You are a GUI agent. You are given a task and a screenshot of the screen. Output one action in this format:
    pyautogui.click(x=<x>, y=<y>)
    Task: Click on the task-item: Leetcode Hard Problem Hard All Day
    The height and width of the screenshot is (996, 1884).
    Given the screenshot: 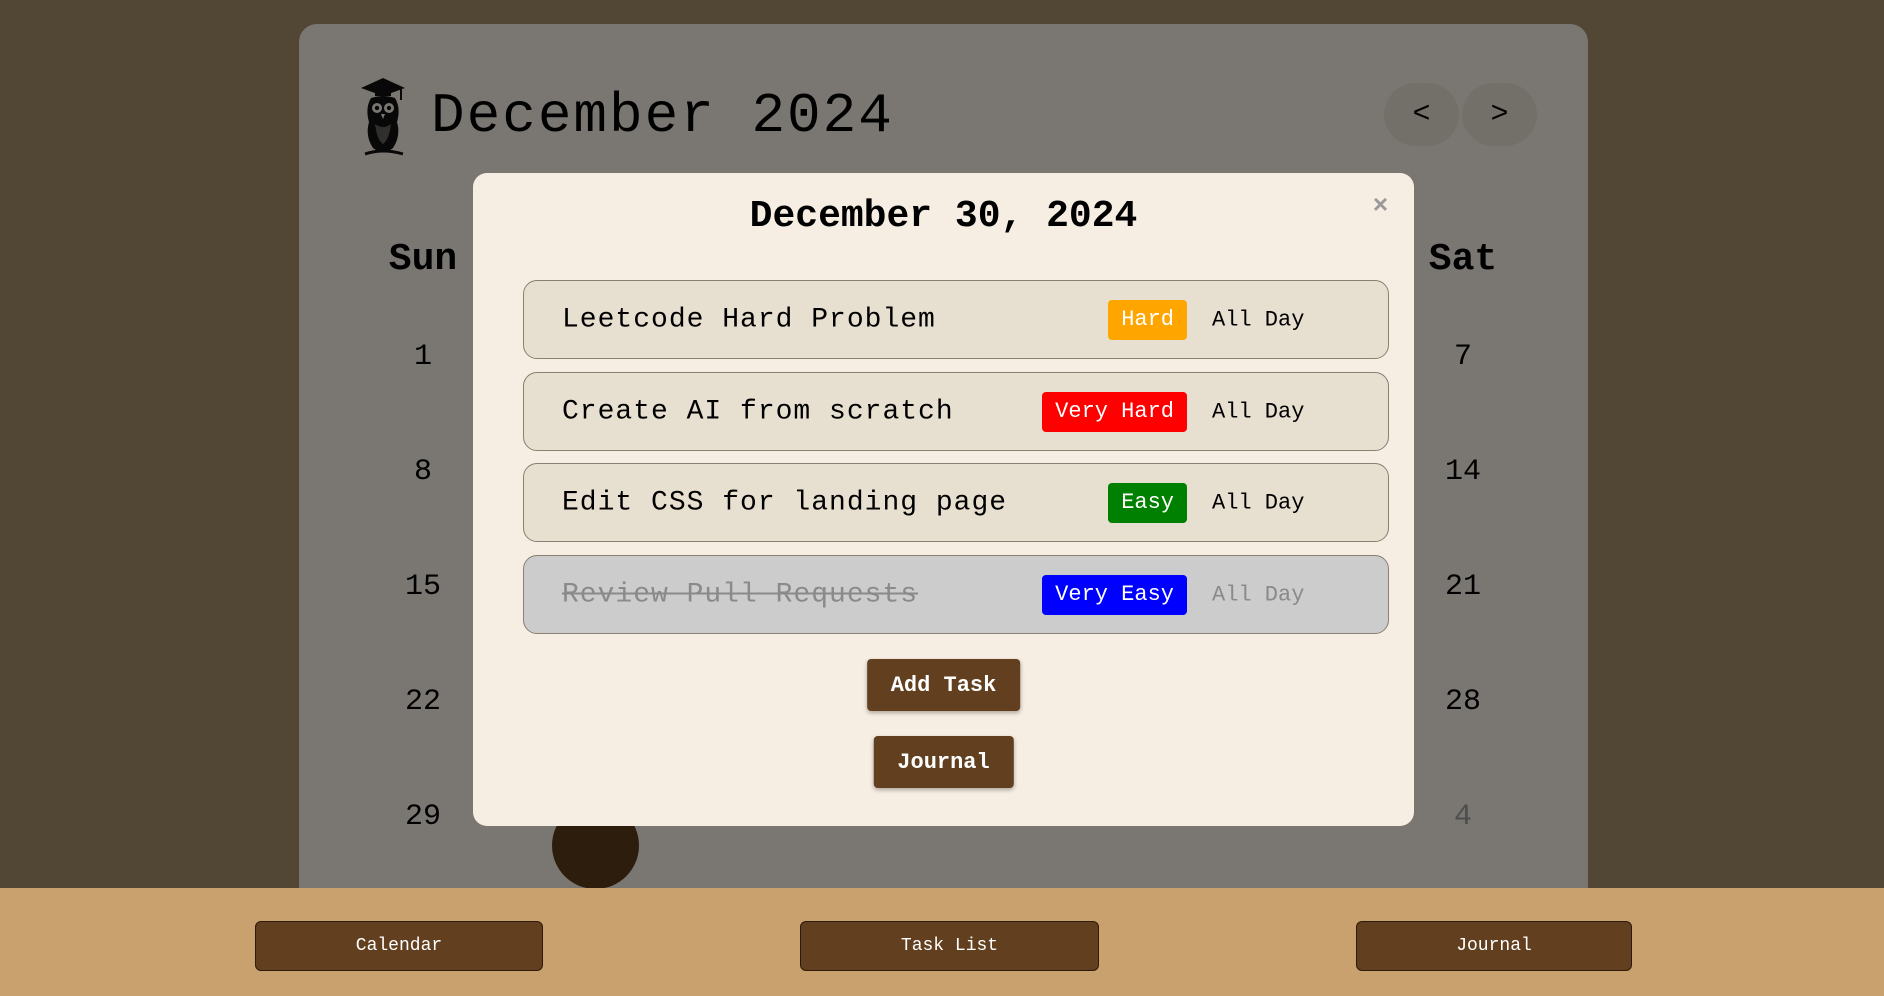 What is the action you would take?
    pyautogui.click(x=956, y=319)
    